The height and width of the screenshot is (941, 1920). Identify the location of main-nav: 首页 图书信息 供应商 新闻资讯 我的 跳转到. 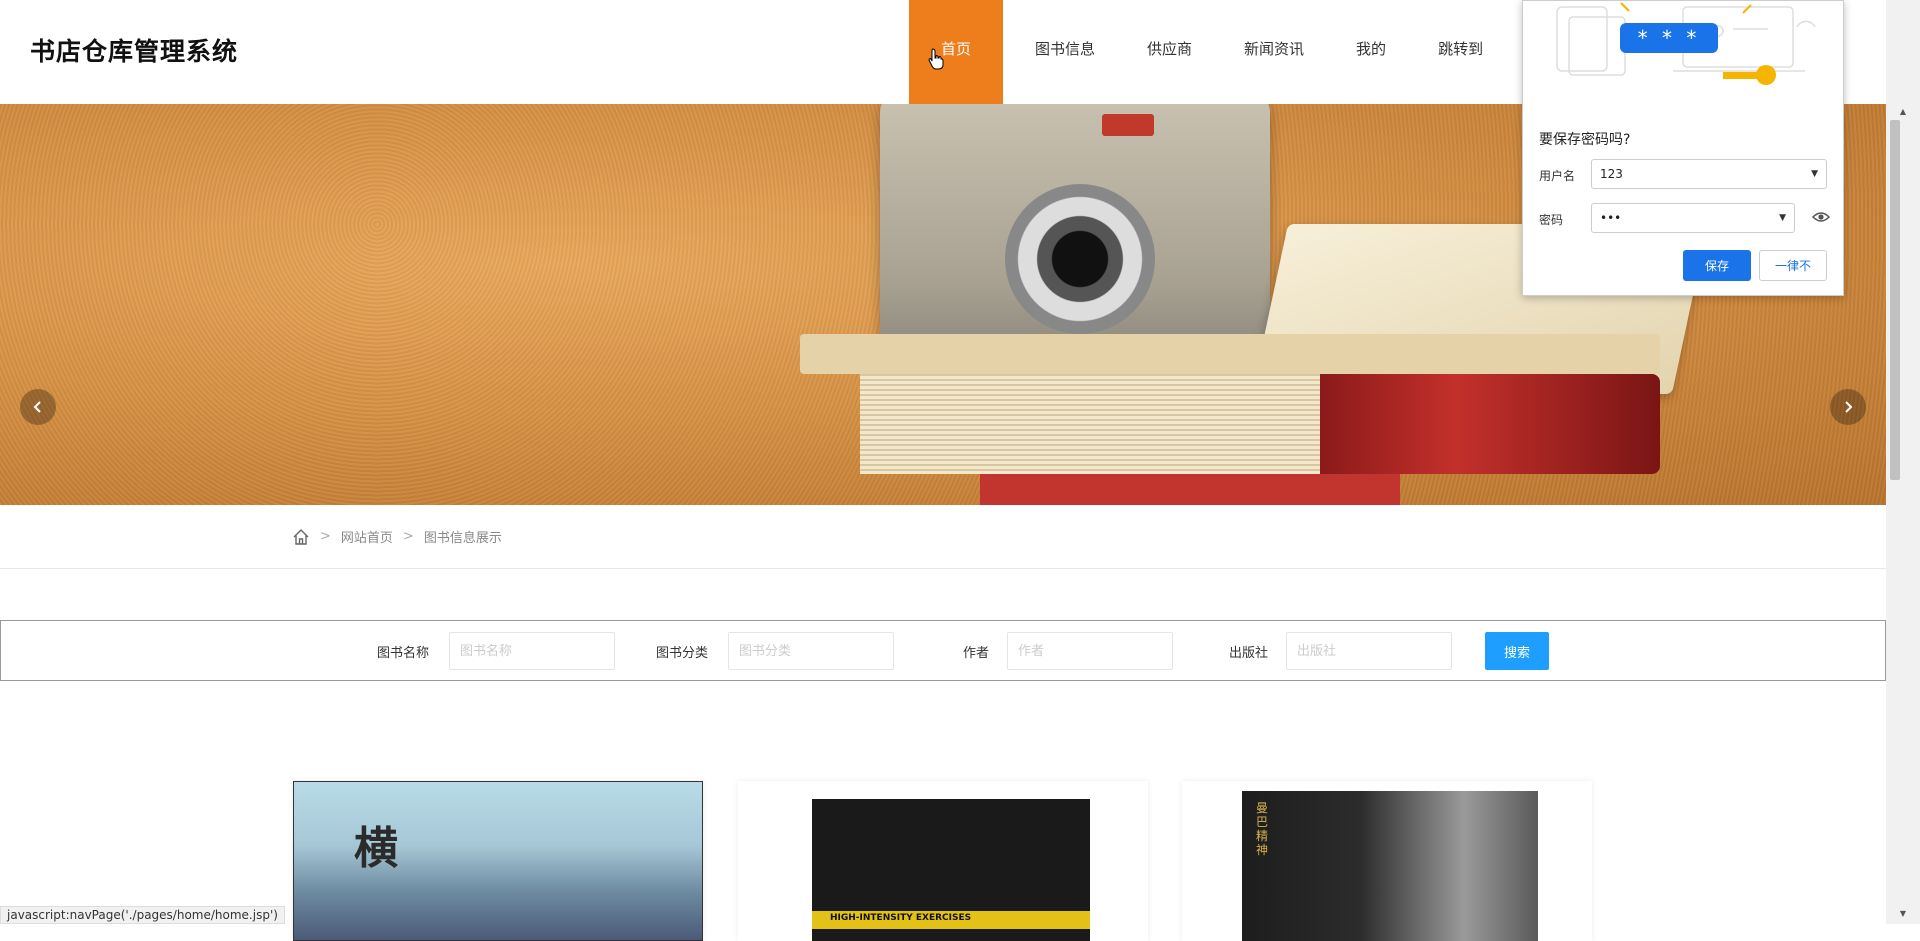
(1209, 52).